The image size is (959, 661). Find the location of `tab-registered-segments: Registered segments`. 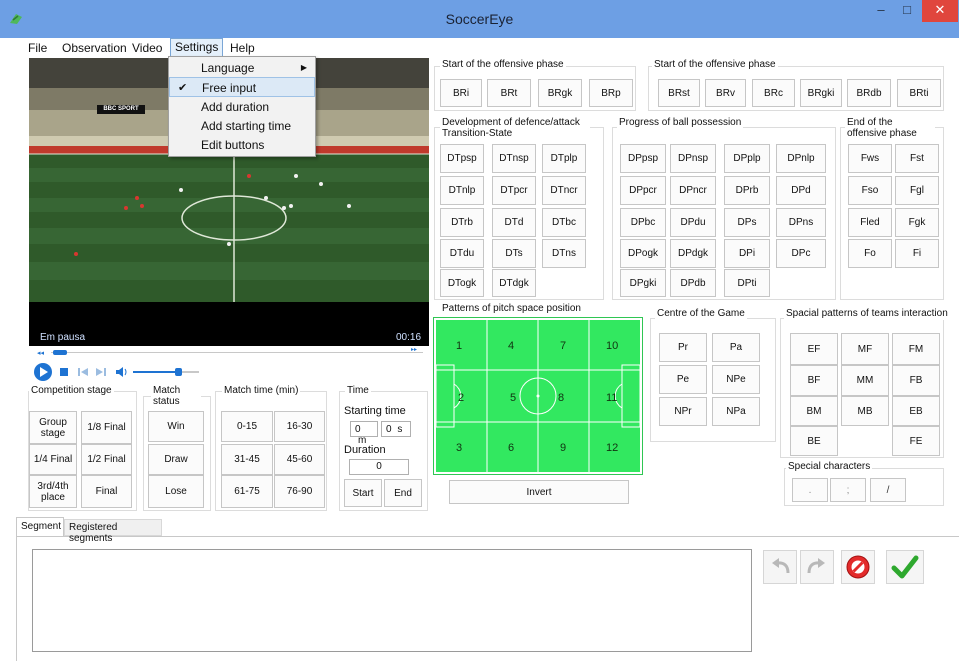

tab-registered-segments: Registered segments is located at coordinates (113, 531).